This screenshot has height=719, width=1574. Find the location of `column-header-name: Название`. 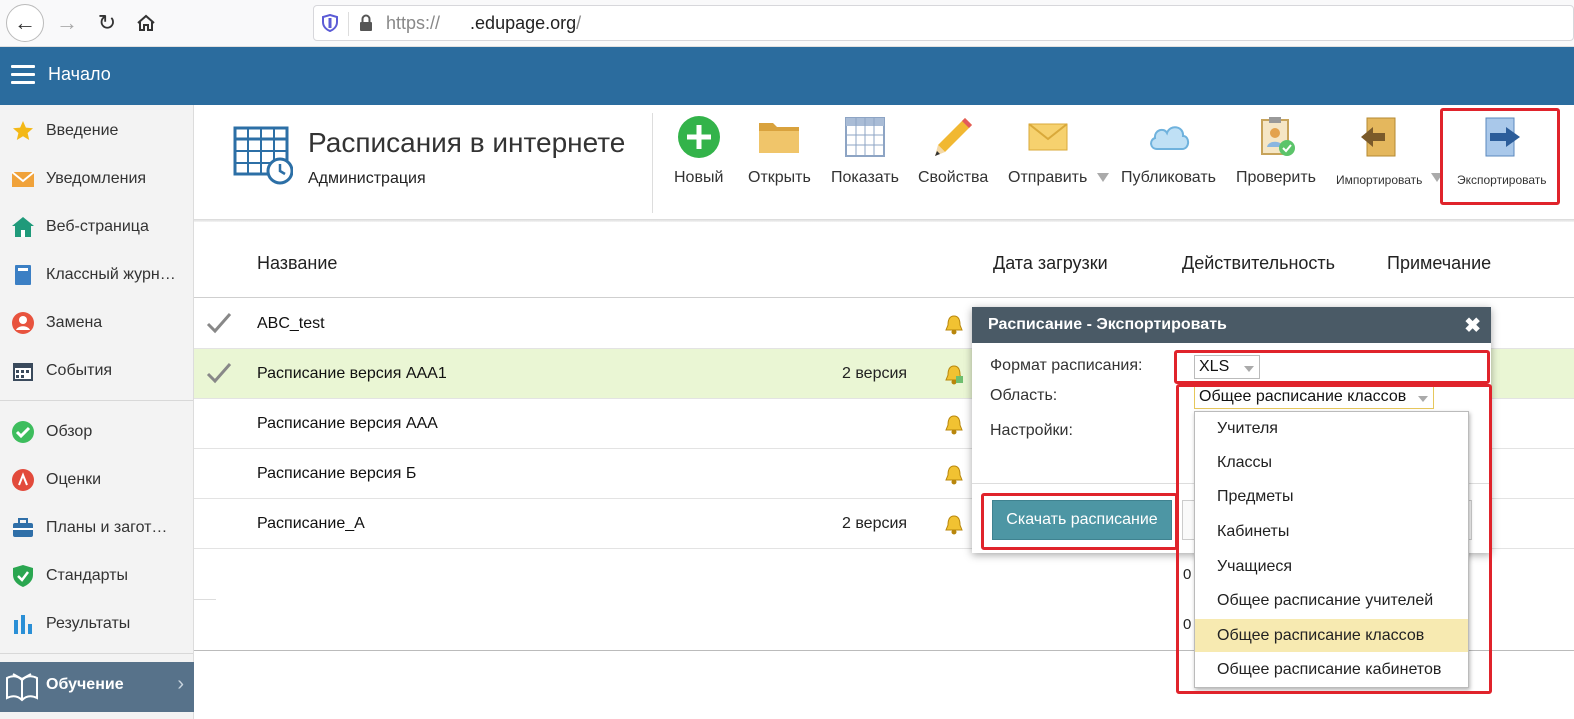

column-header-name: Название is located at coordinates (297, 263).